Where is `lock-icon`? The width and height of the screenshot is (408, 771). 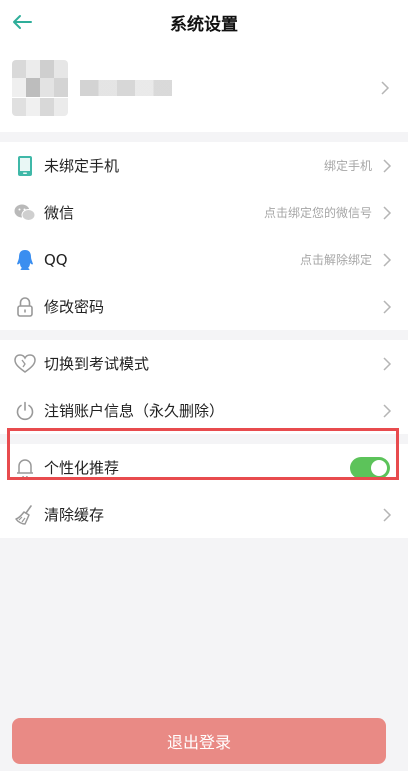
lock-icon is located at coordinates (25, 307).